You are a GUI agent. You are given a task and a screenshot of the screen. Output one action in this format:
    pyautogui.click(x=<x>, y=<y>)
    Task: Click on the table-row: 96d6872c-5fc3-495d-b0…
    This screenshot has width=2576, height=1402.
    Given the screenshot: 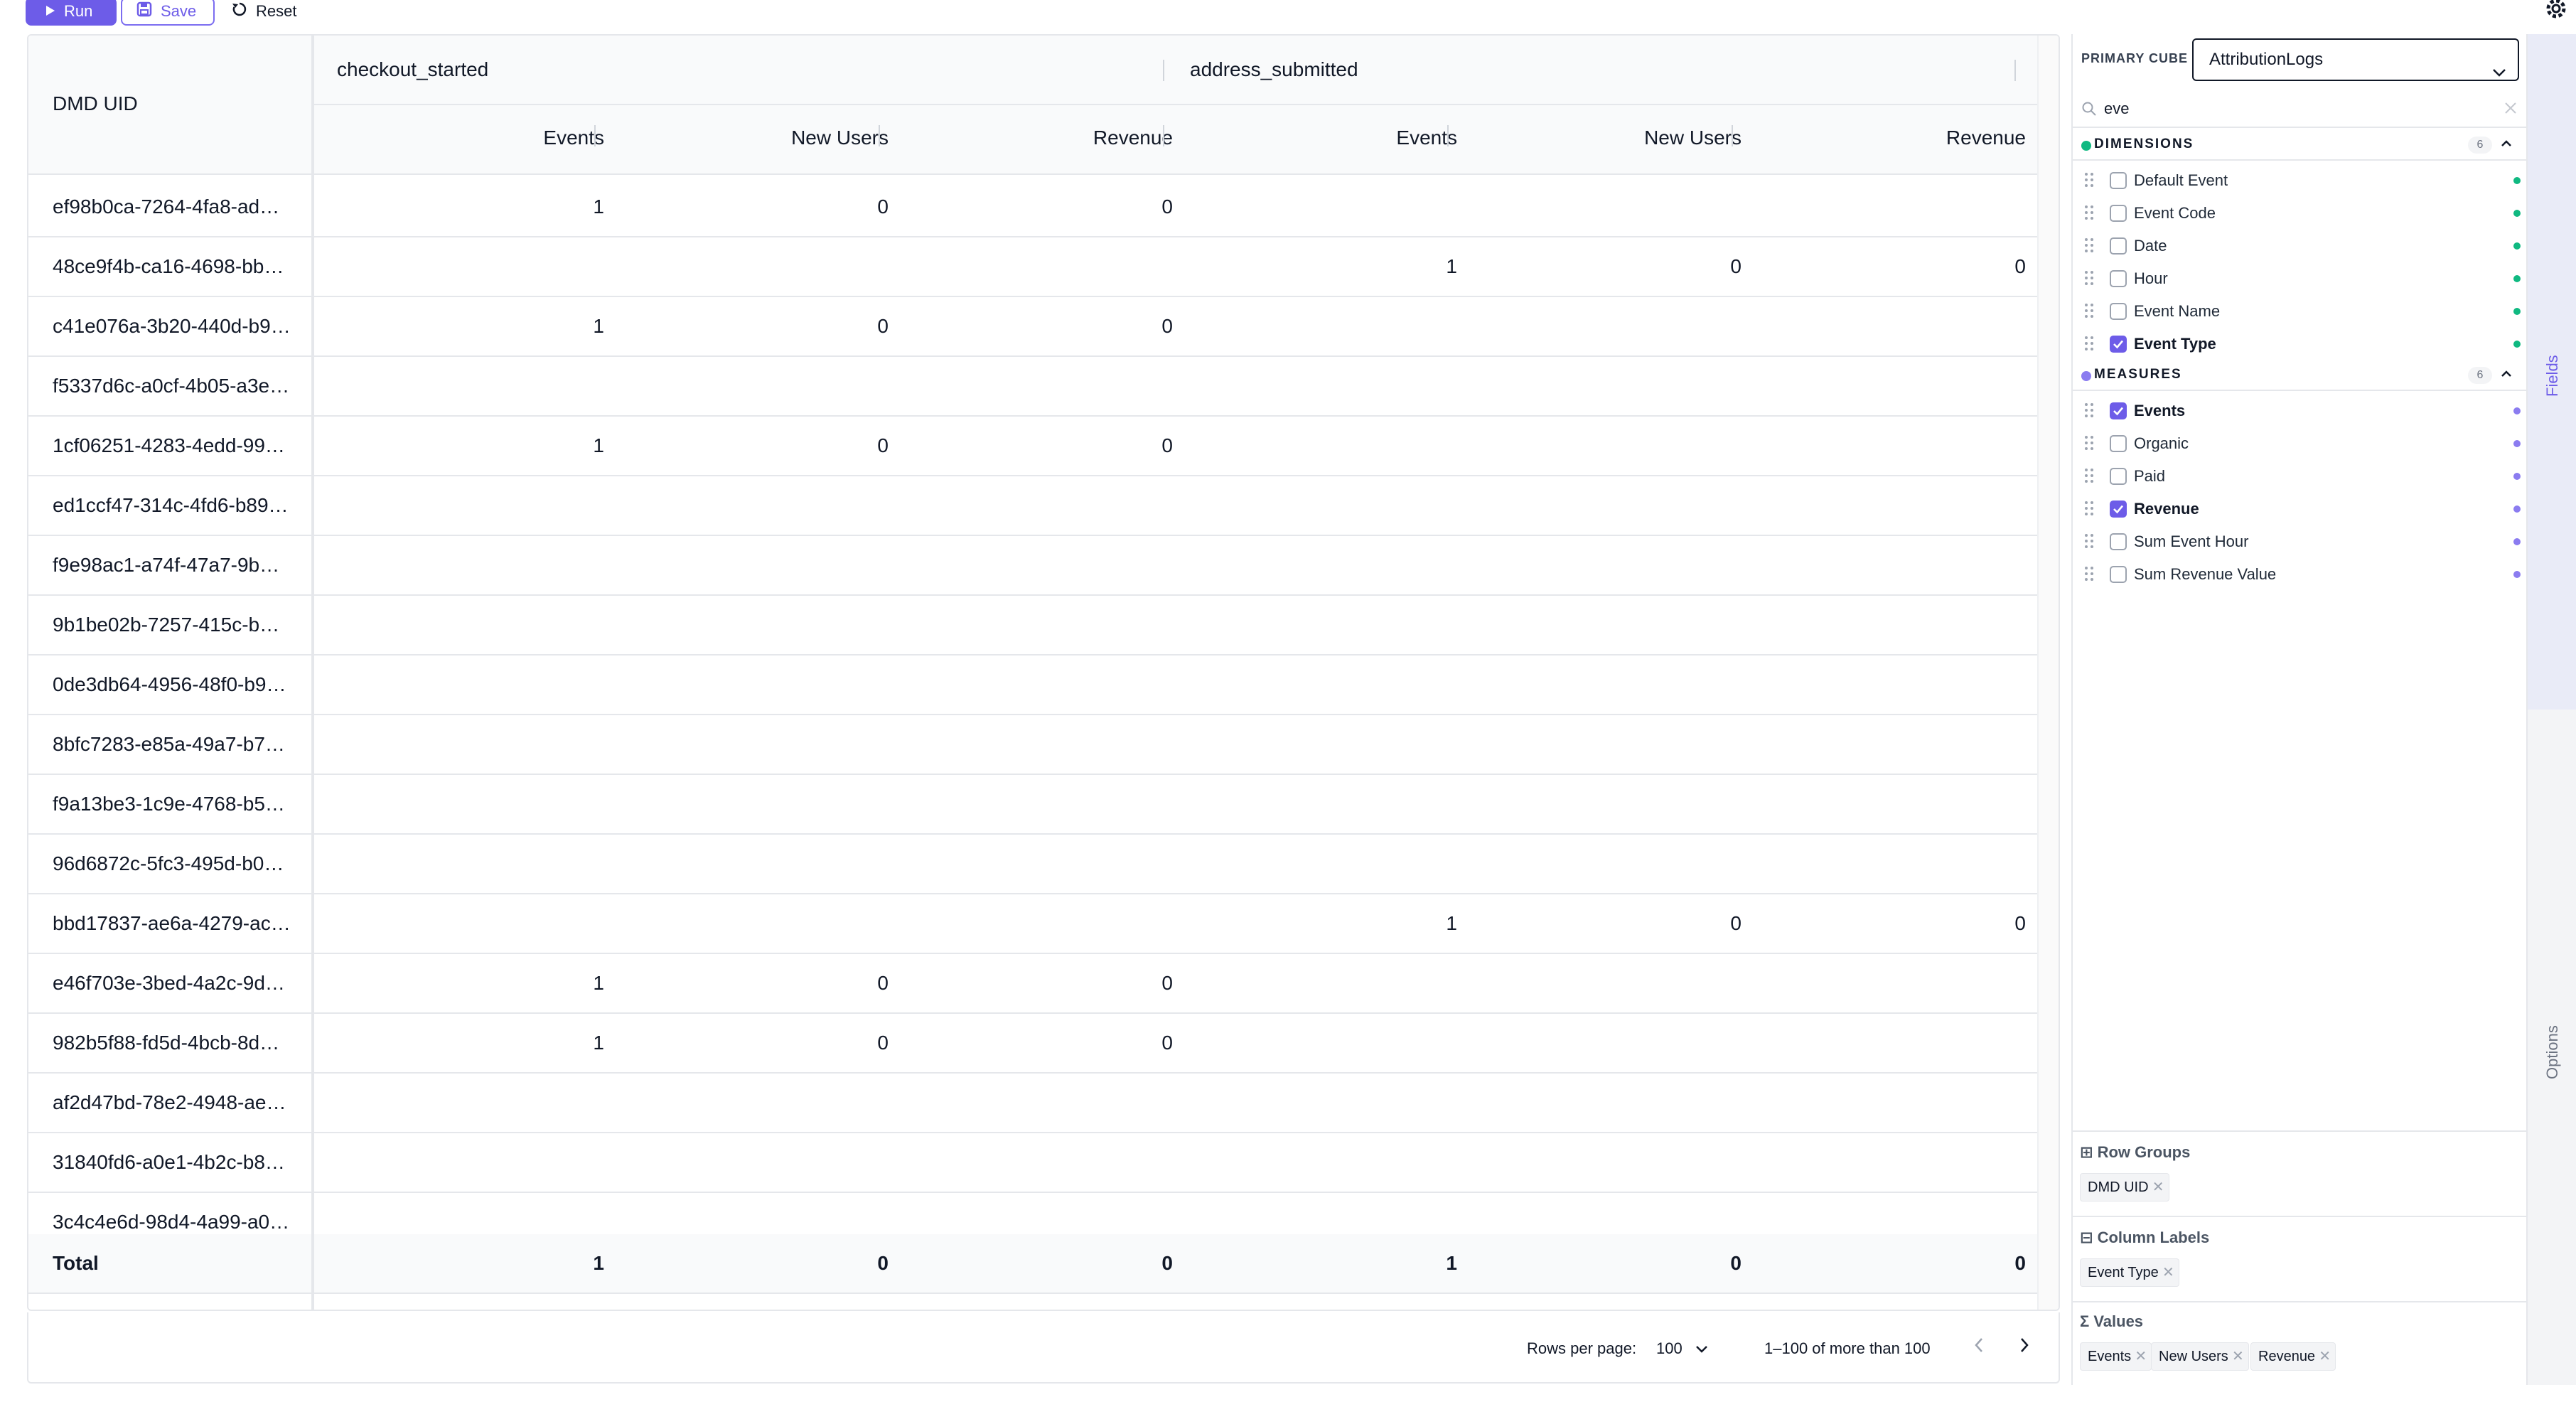 What is the action you would take?
    pyautogui.click(x=1032, y=864)
    